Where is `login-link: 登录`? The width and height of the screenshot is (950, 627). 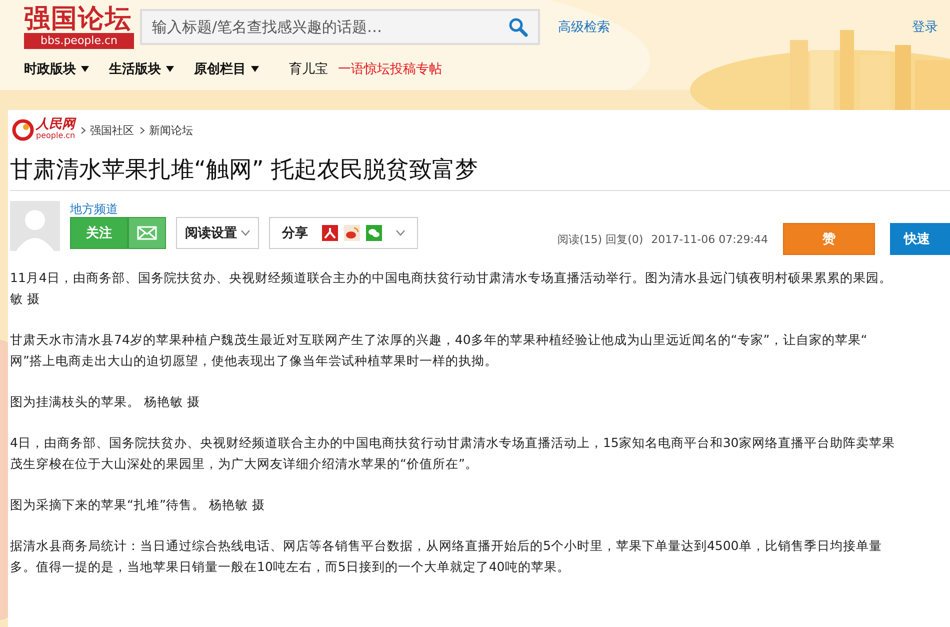
login-link: 登录 is located at coordinates (925, 27).